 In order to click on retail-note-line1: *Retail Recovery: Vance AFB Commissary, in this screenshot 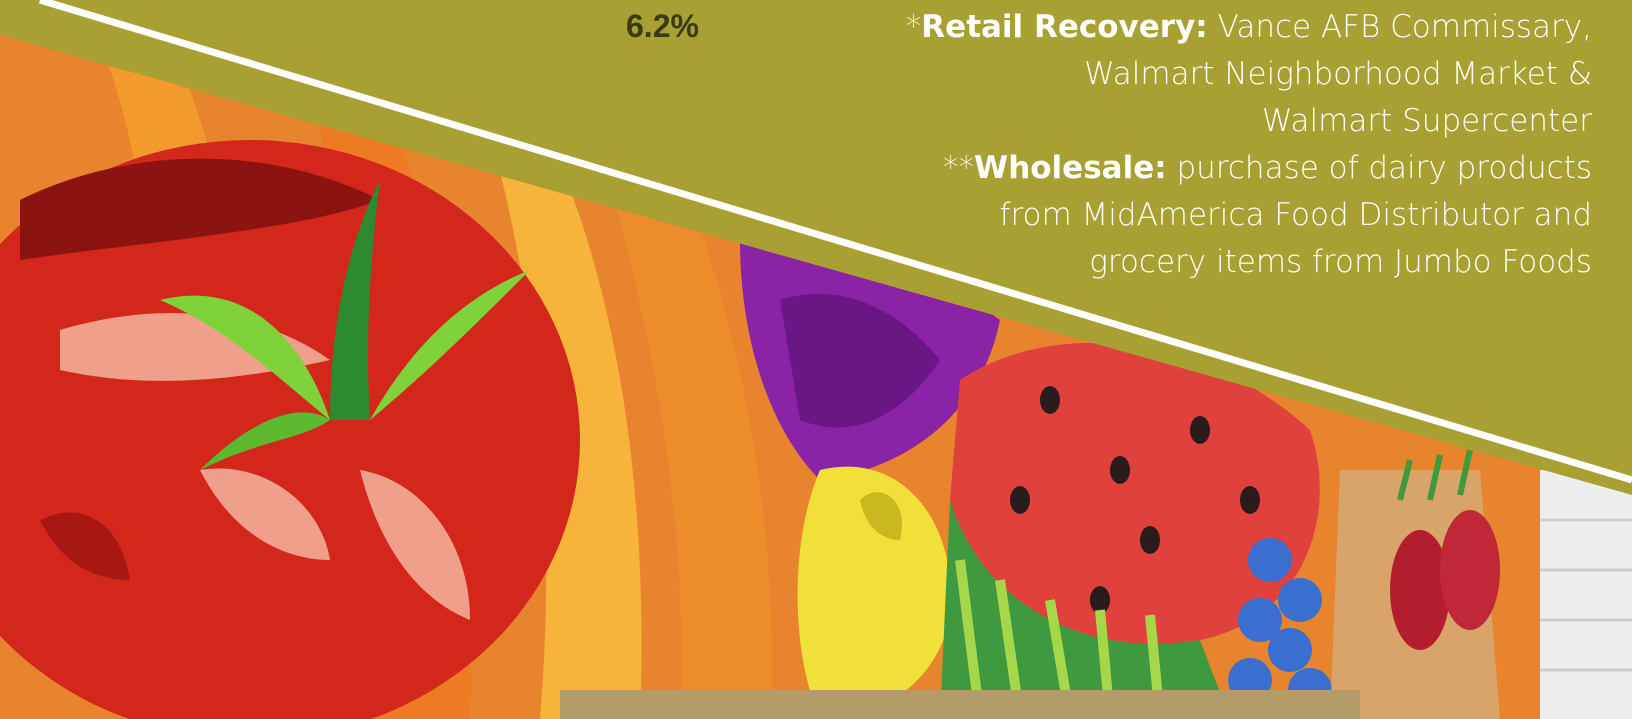, I will do `click(1248, 27)`.